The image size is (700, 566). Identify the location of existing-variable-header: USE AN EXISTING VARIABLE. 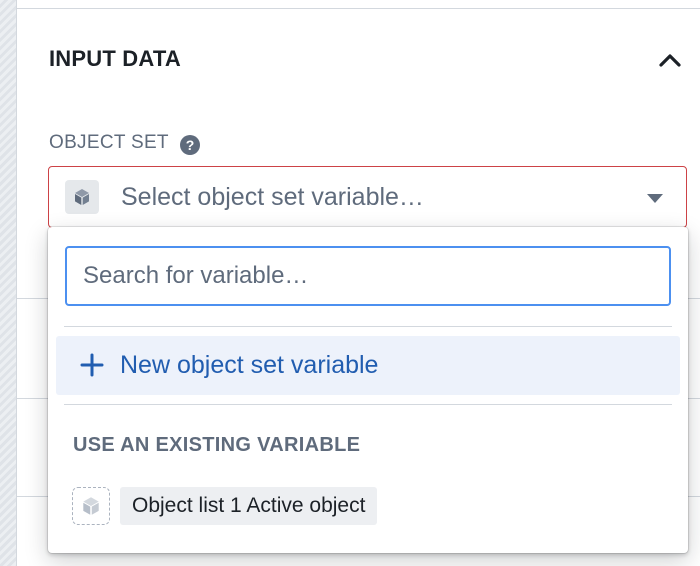
(217, 445).